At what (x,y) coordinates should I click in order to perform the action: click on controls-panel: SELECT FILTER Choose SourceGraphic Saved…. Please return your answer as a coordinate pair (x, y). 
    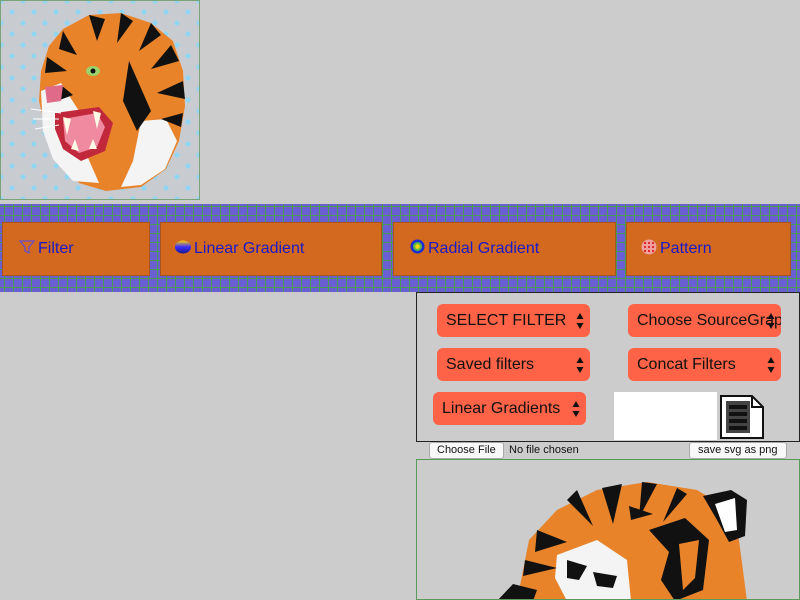
    Looking at the image, I should click on (608, 367).